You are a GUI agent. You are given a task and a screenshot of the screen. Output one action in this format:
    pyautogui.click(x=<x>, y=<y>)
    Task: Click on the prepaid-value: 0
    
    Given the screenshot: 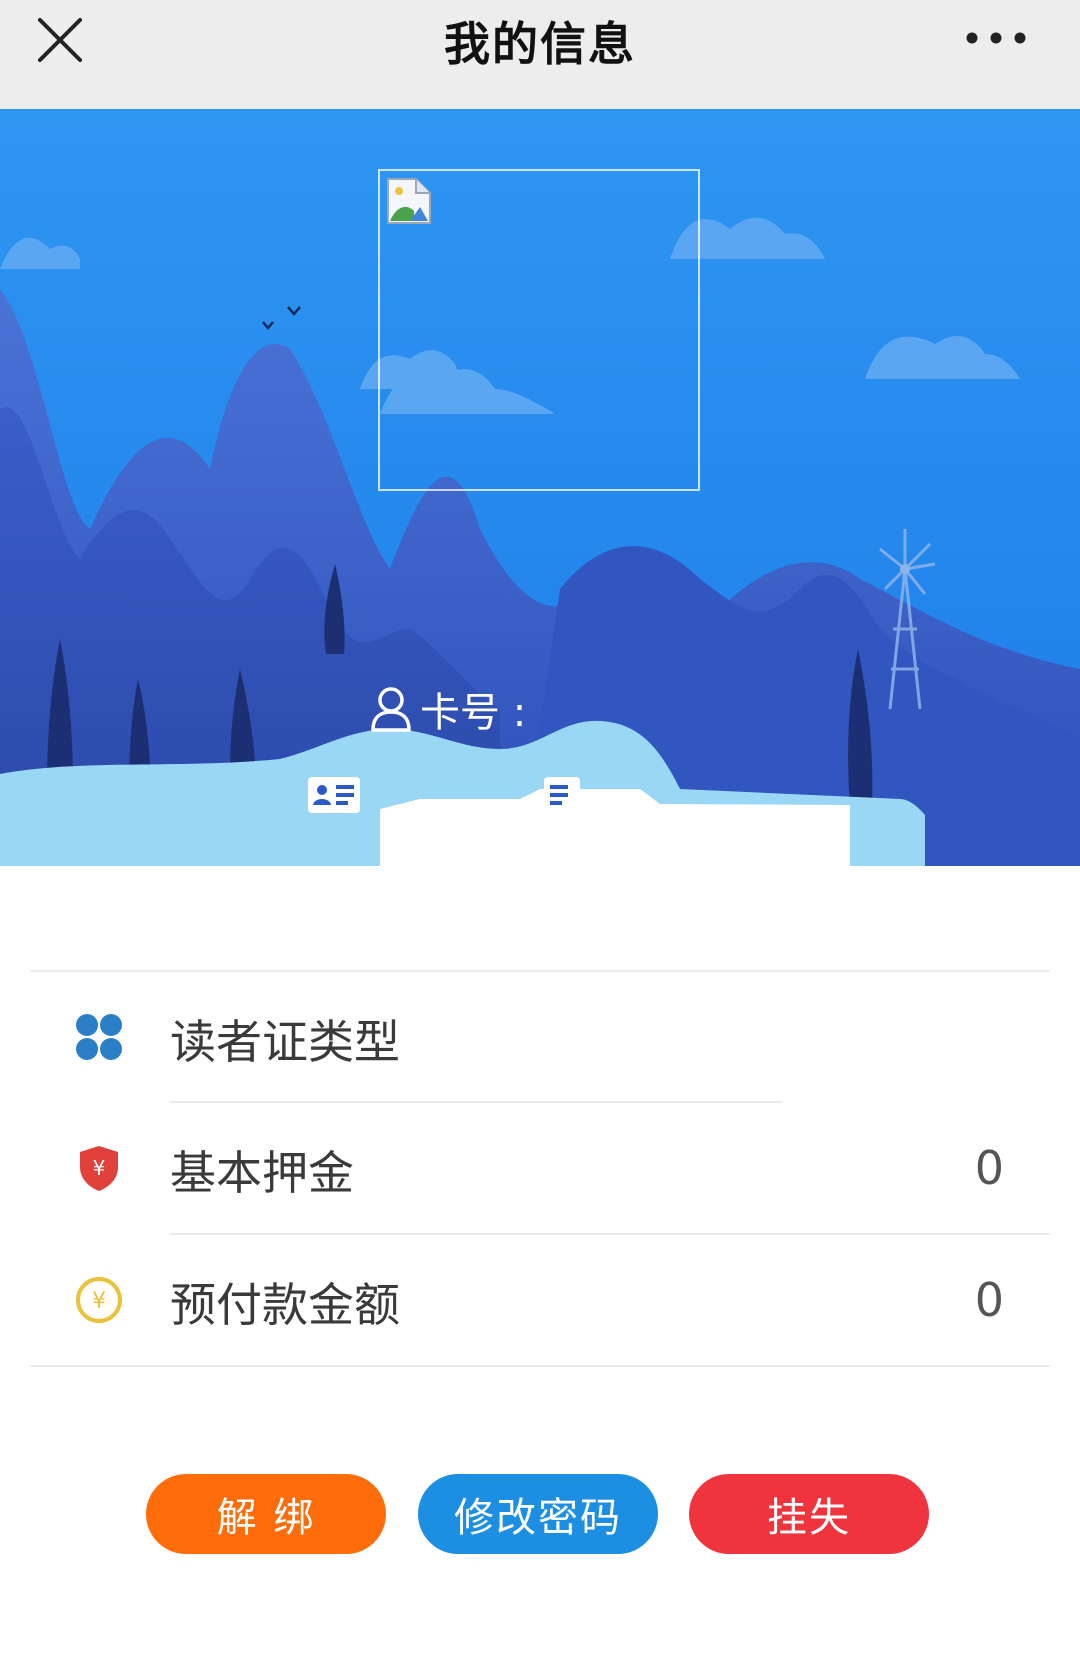 What is the action you would take?
    pyautogui.click(x=989, y=1300)
    